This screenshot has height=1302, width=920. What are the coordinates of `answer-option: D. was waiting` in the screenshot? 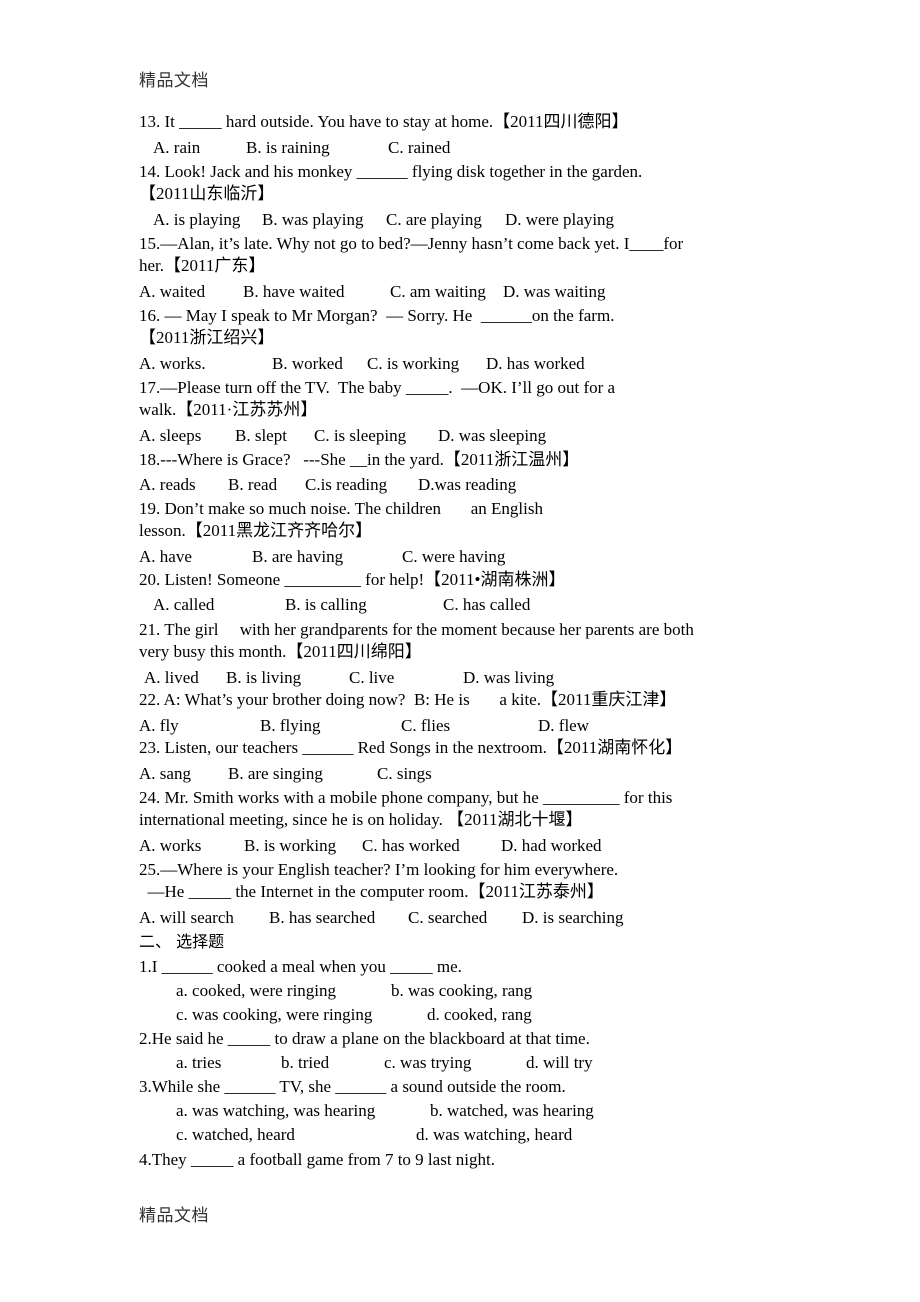 It's located at (554, 291).